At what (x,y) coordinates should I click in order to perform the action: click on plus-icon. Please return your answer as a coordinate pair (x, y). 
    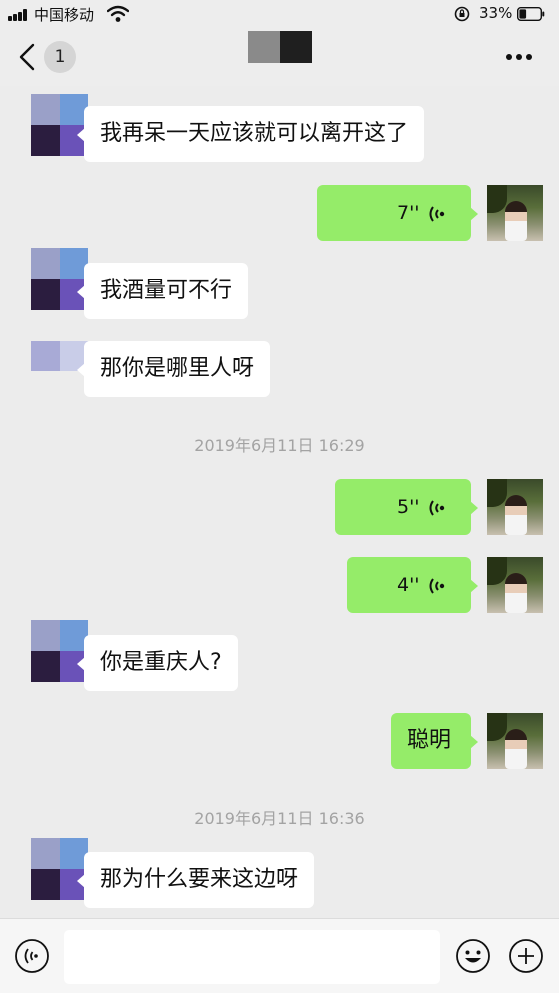
    Looking at the image, I should click on (526, 956).